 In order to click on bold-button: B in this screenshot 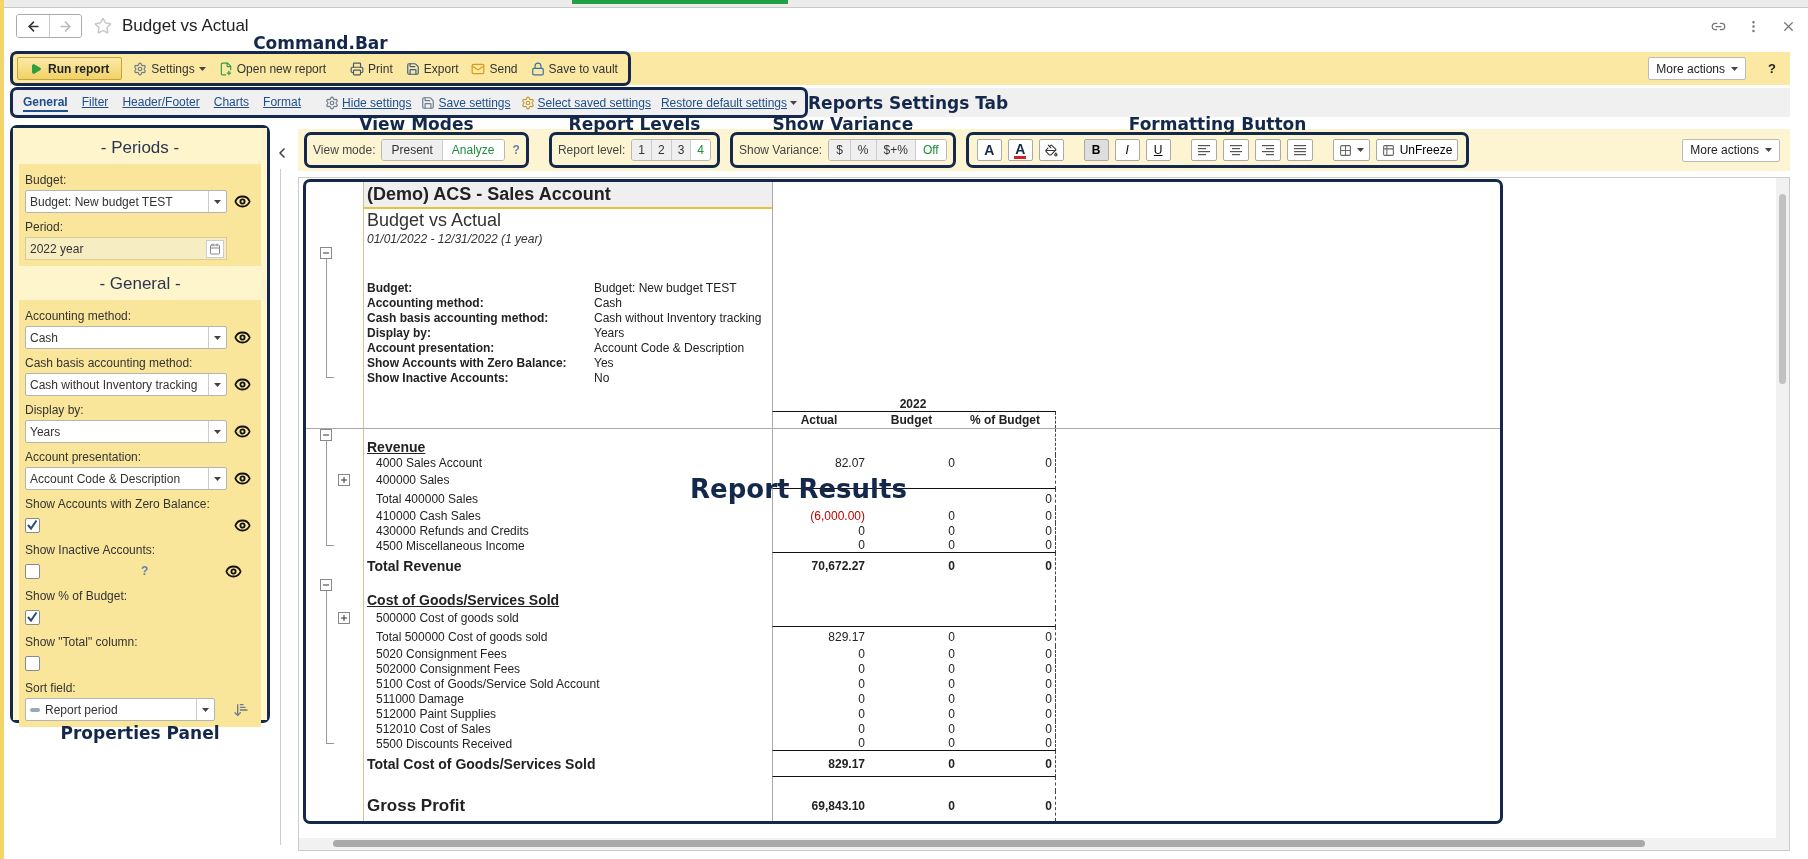, I will do `click(1096, 150)`.